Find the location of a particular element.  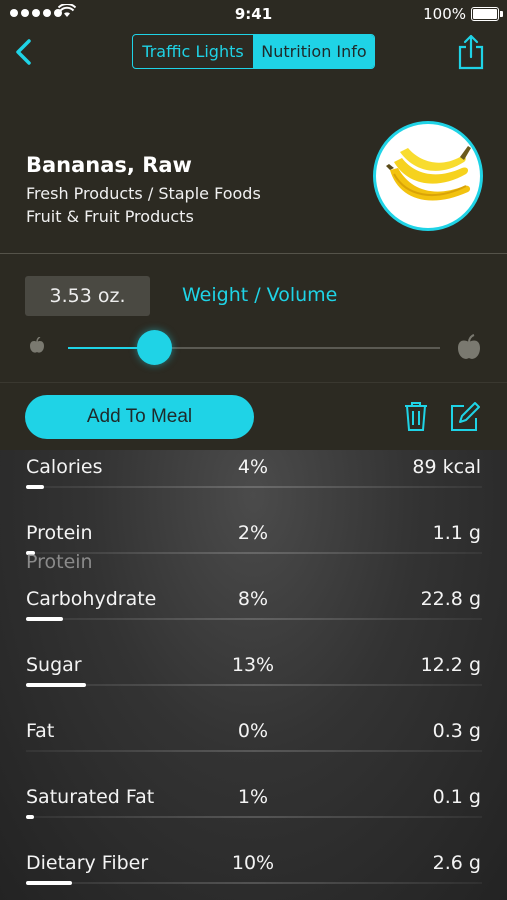

battery-percent: 100% is located at coordinates (444, 14).